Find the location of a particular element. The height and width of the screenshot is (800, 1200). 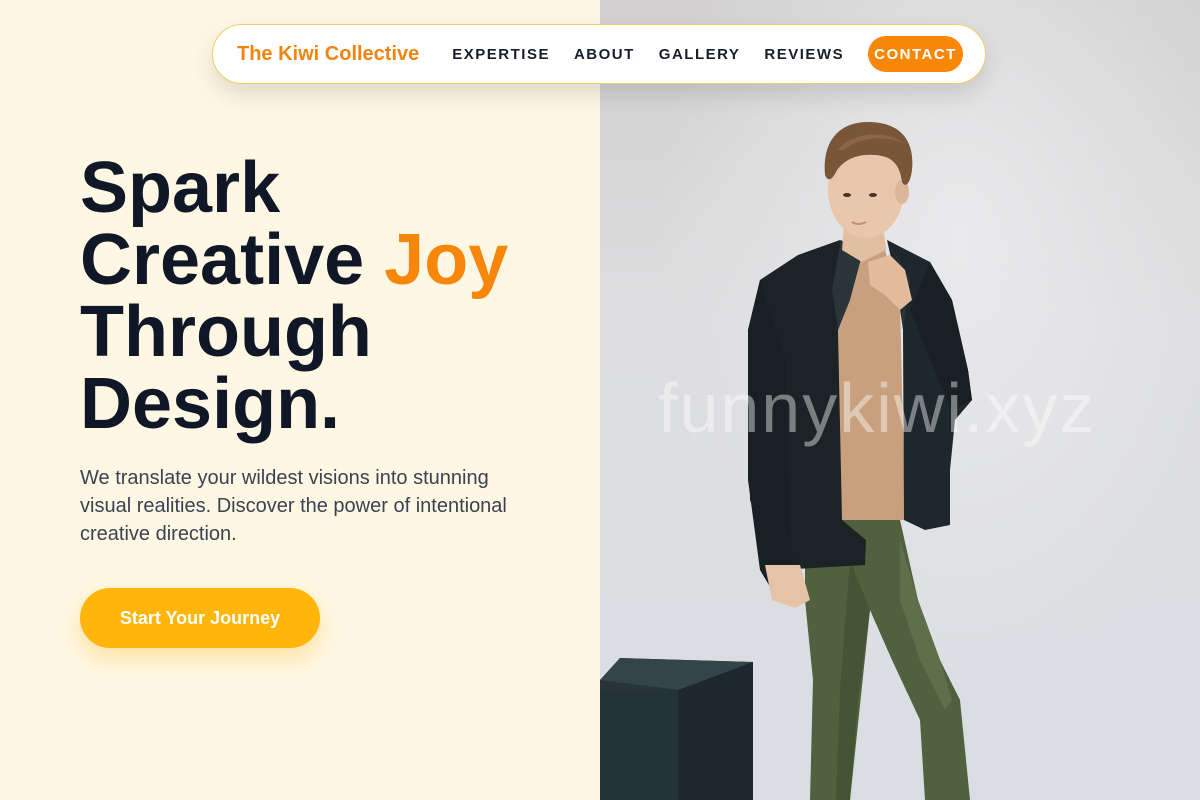

hero-title-line-2: Creative Joy is located at coordinates (294, 260).